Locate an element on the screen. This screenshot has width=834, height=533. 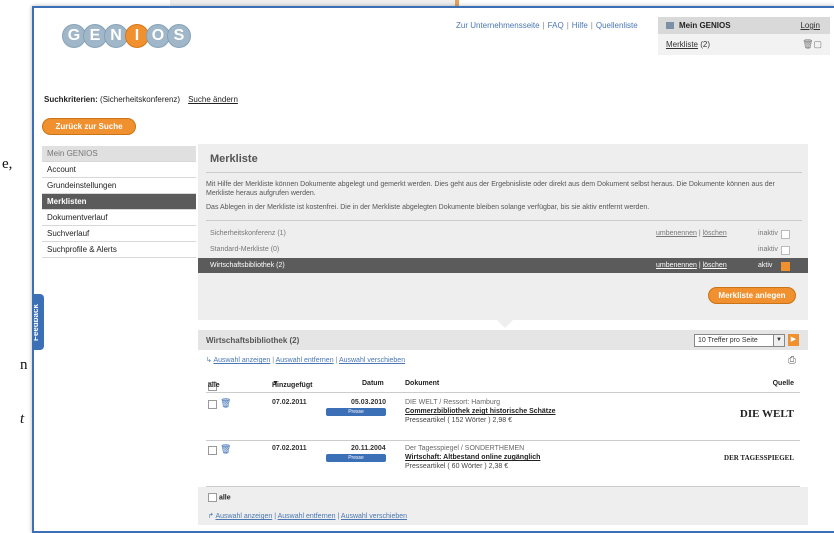
sidebar-item-suchverlauf: Suchverlauf is located at coordinates (119, 234).